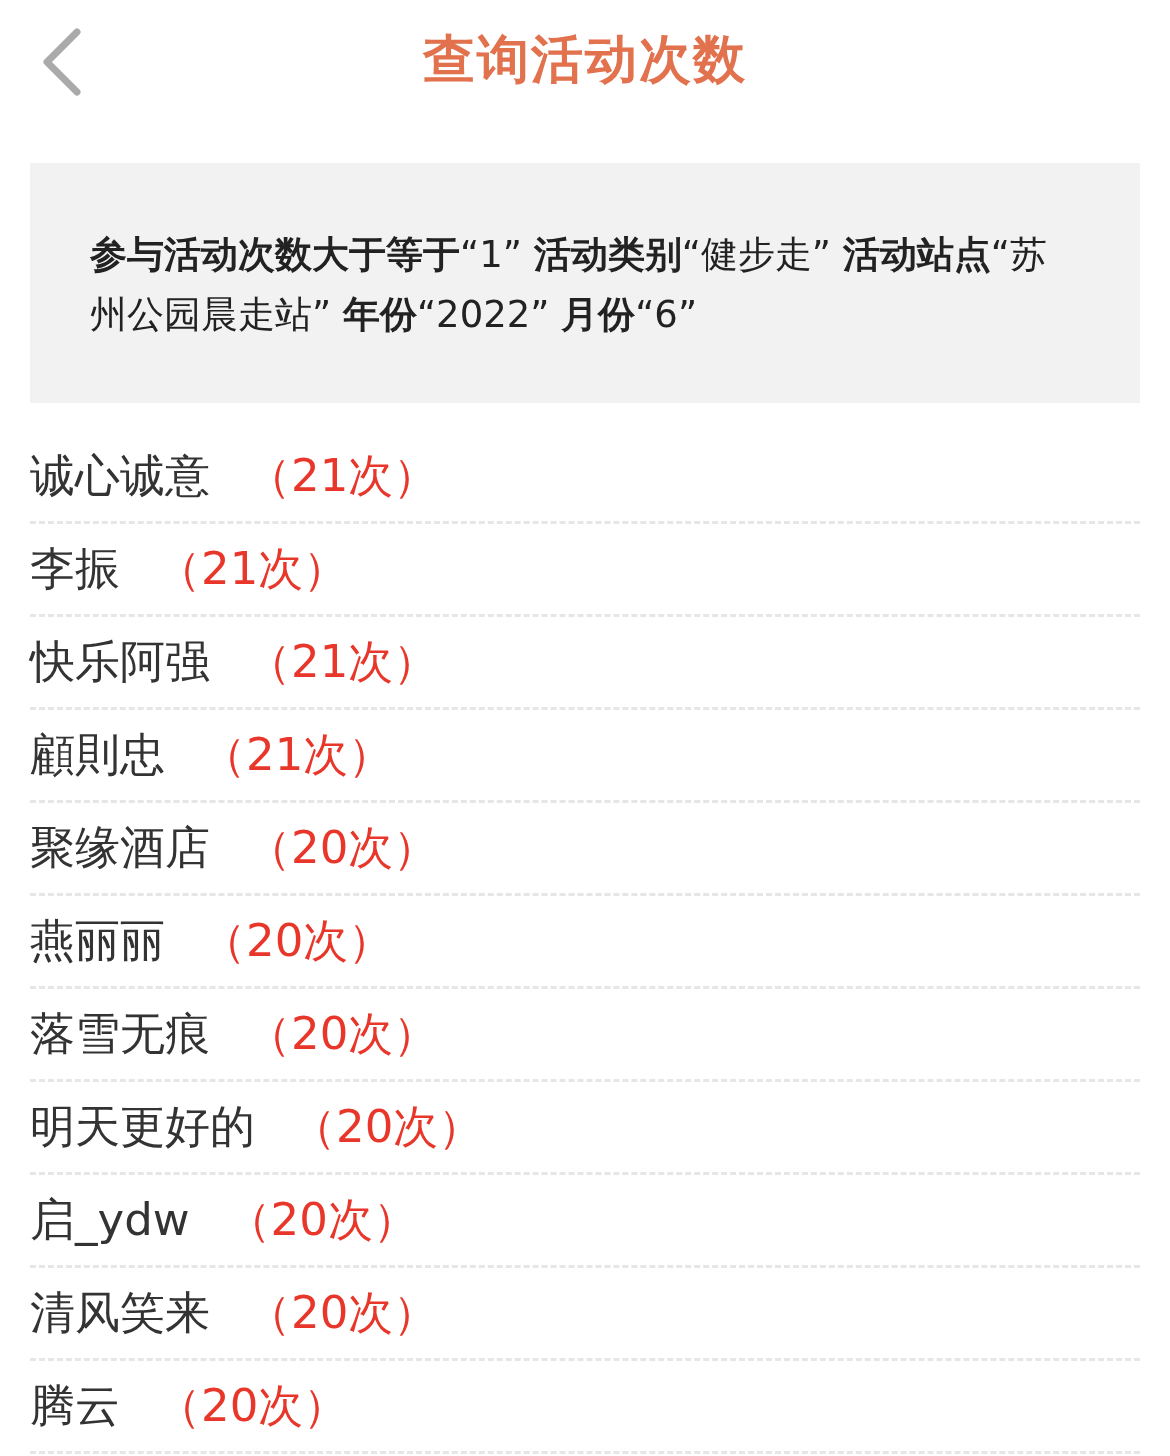 This screenshot has width=1170, height=1456. What do you see at coordinates (120, 1313) in the screenshot?
I see `member-name: 清风笑来` at bounding box center [120, 1313].